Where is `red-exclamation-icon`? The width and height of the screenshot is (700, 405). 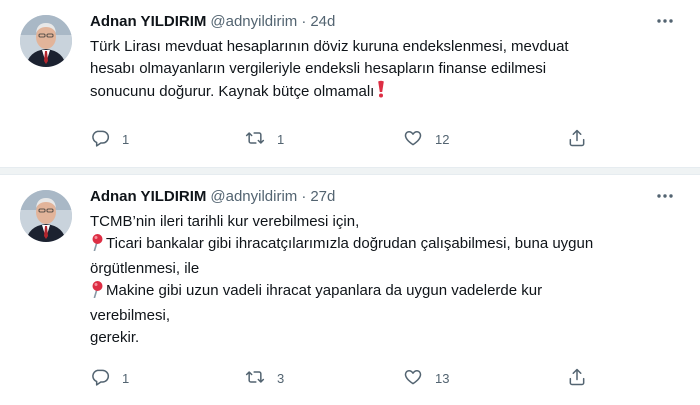 red-exclamation-icon is located at coordinates (381, 92).